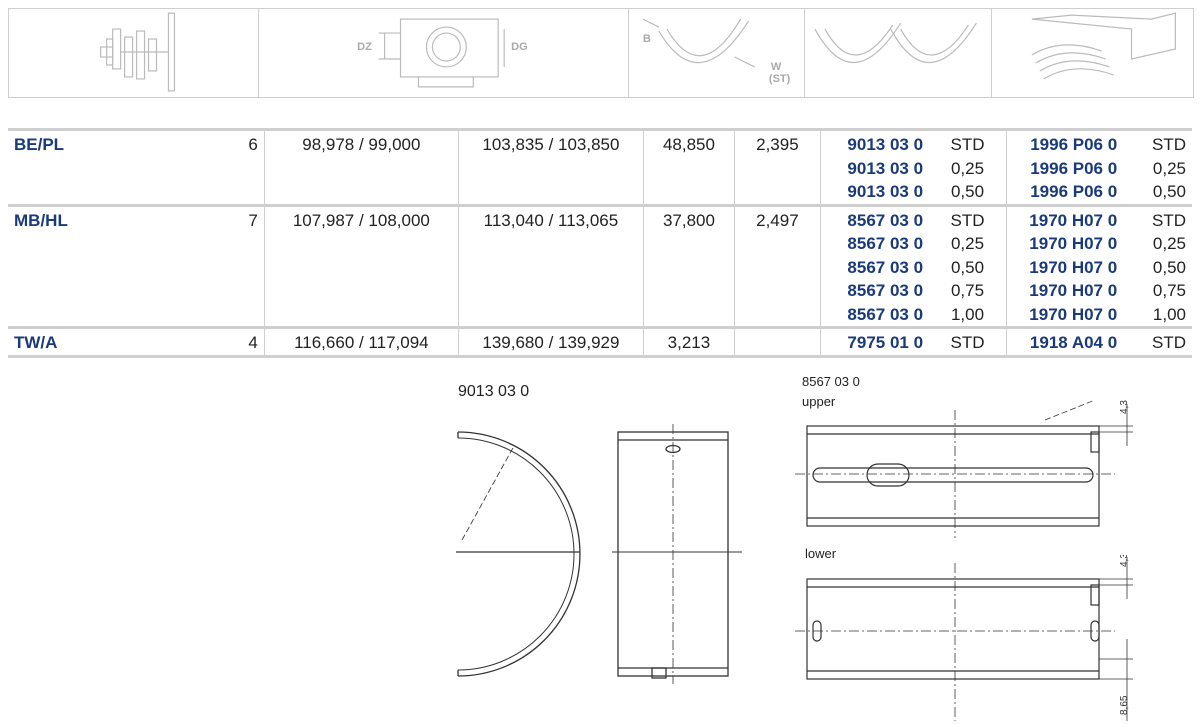  I want to click on row-wall-thickness: 2,497, so click(777, 265).